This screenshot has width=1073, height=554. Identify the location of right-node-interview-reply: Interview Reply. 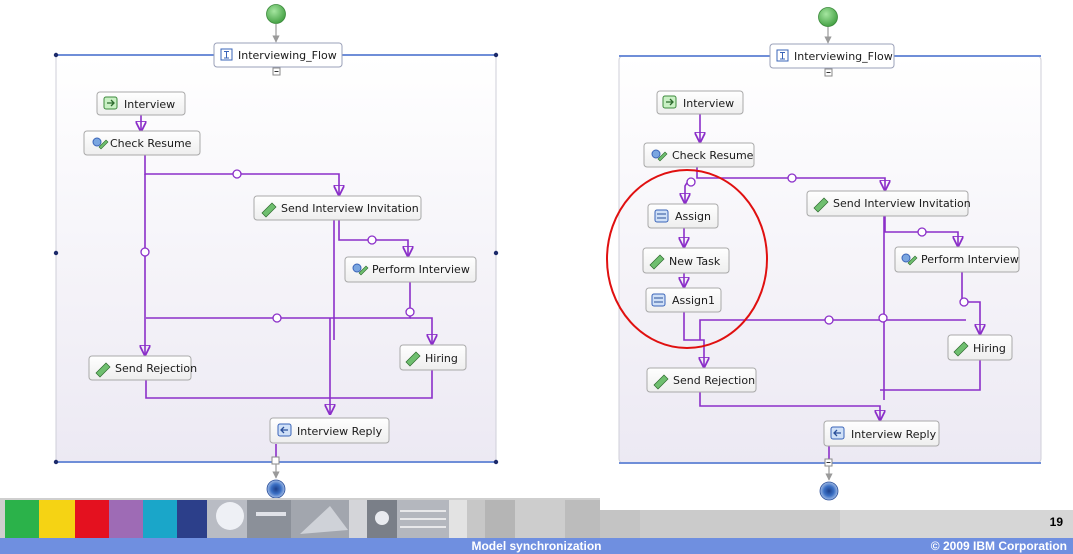
(881, 433).